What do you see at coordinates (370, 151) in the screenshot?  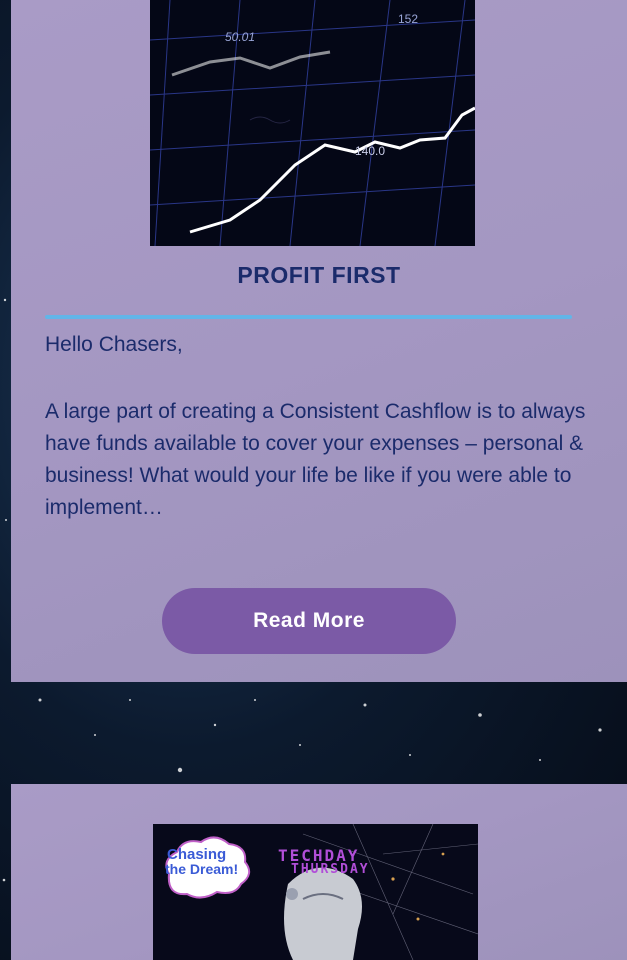 I see `chart-label-mid: 140.0` at bounding box center [370, 151].